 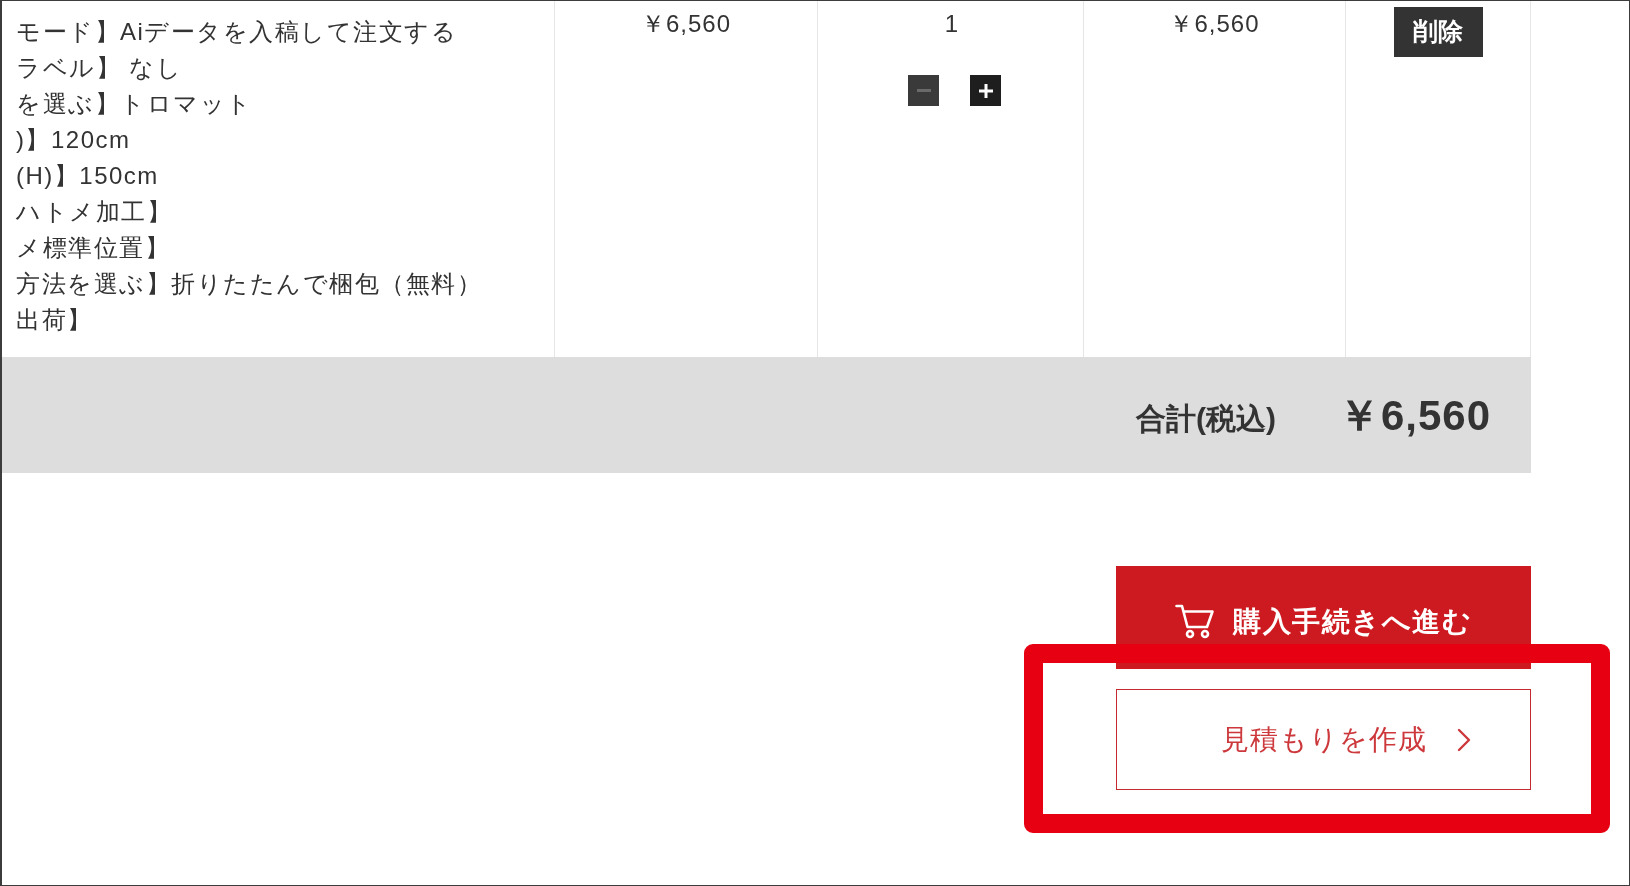 What do you see at coordinates (1438, 32) in the screenshot?
I see `delete-button: 削除` at bounding box center [1438, 32].